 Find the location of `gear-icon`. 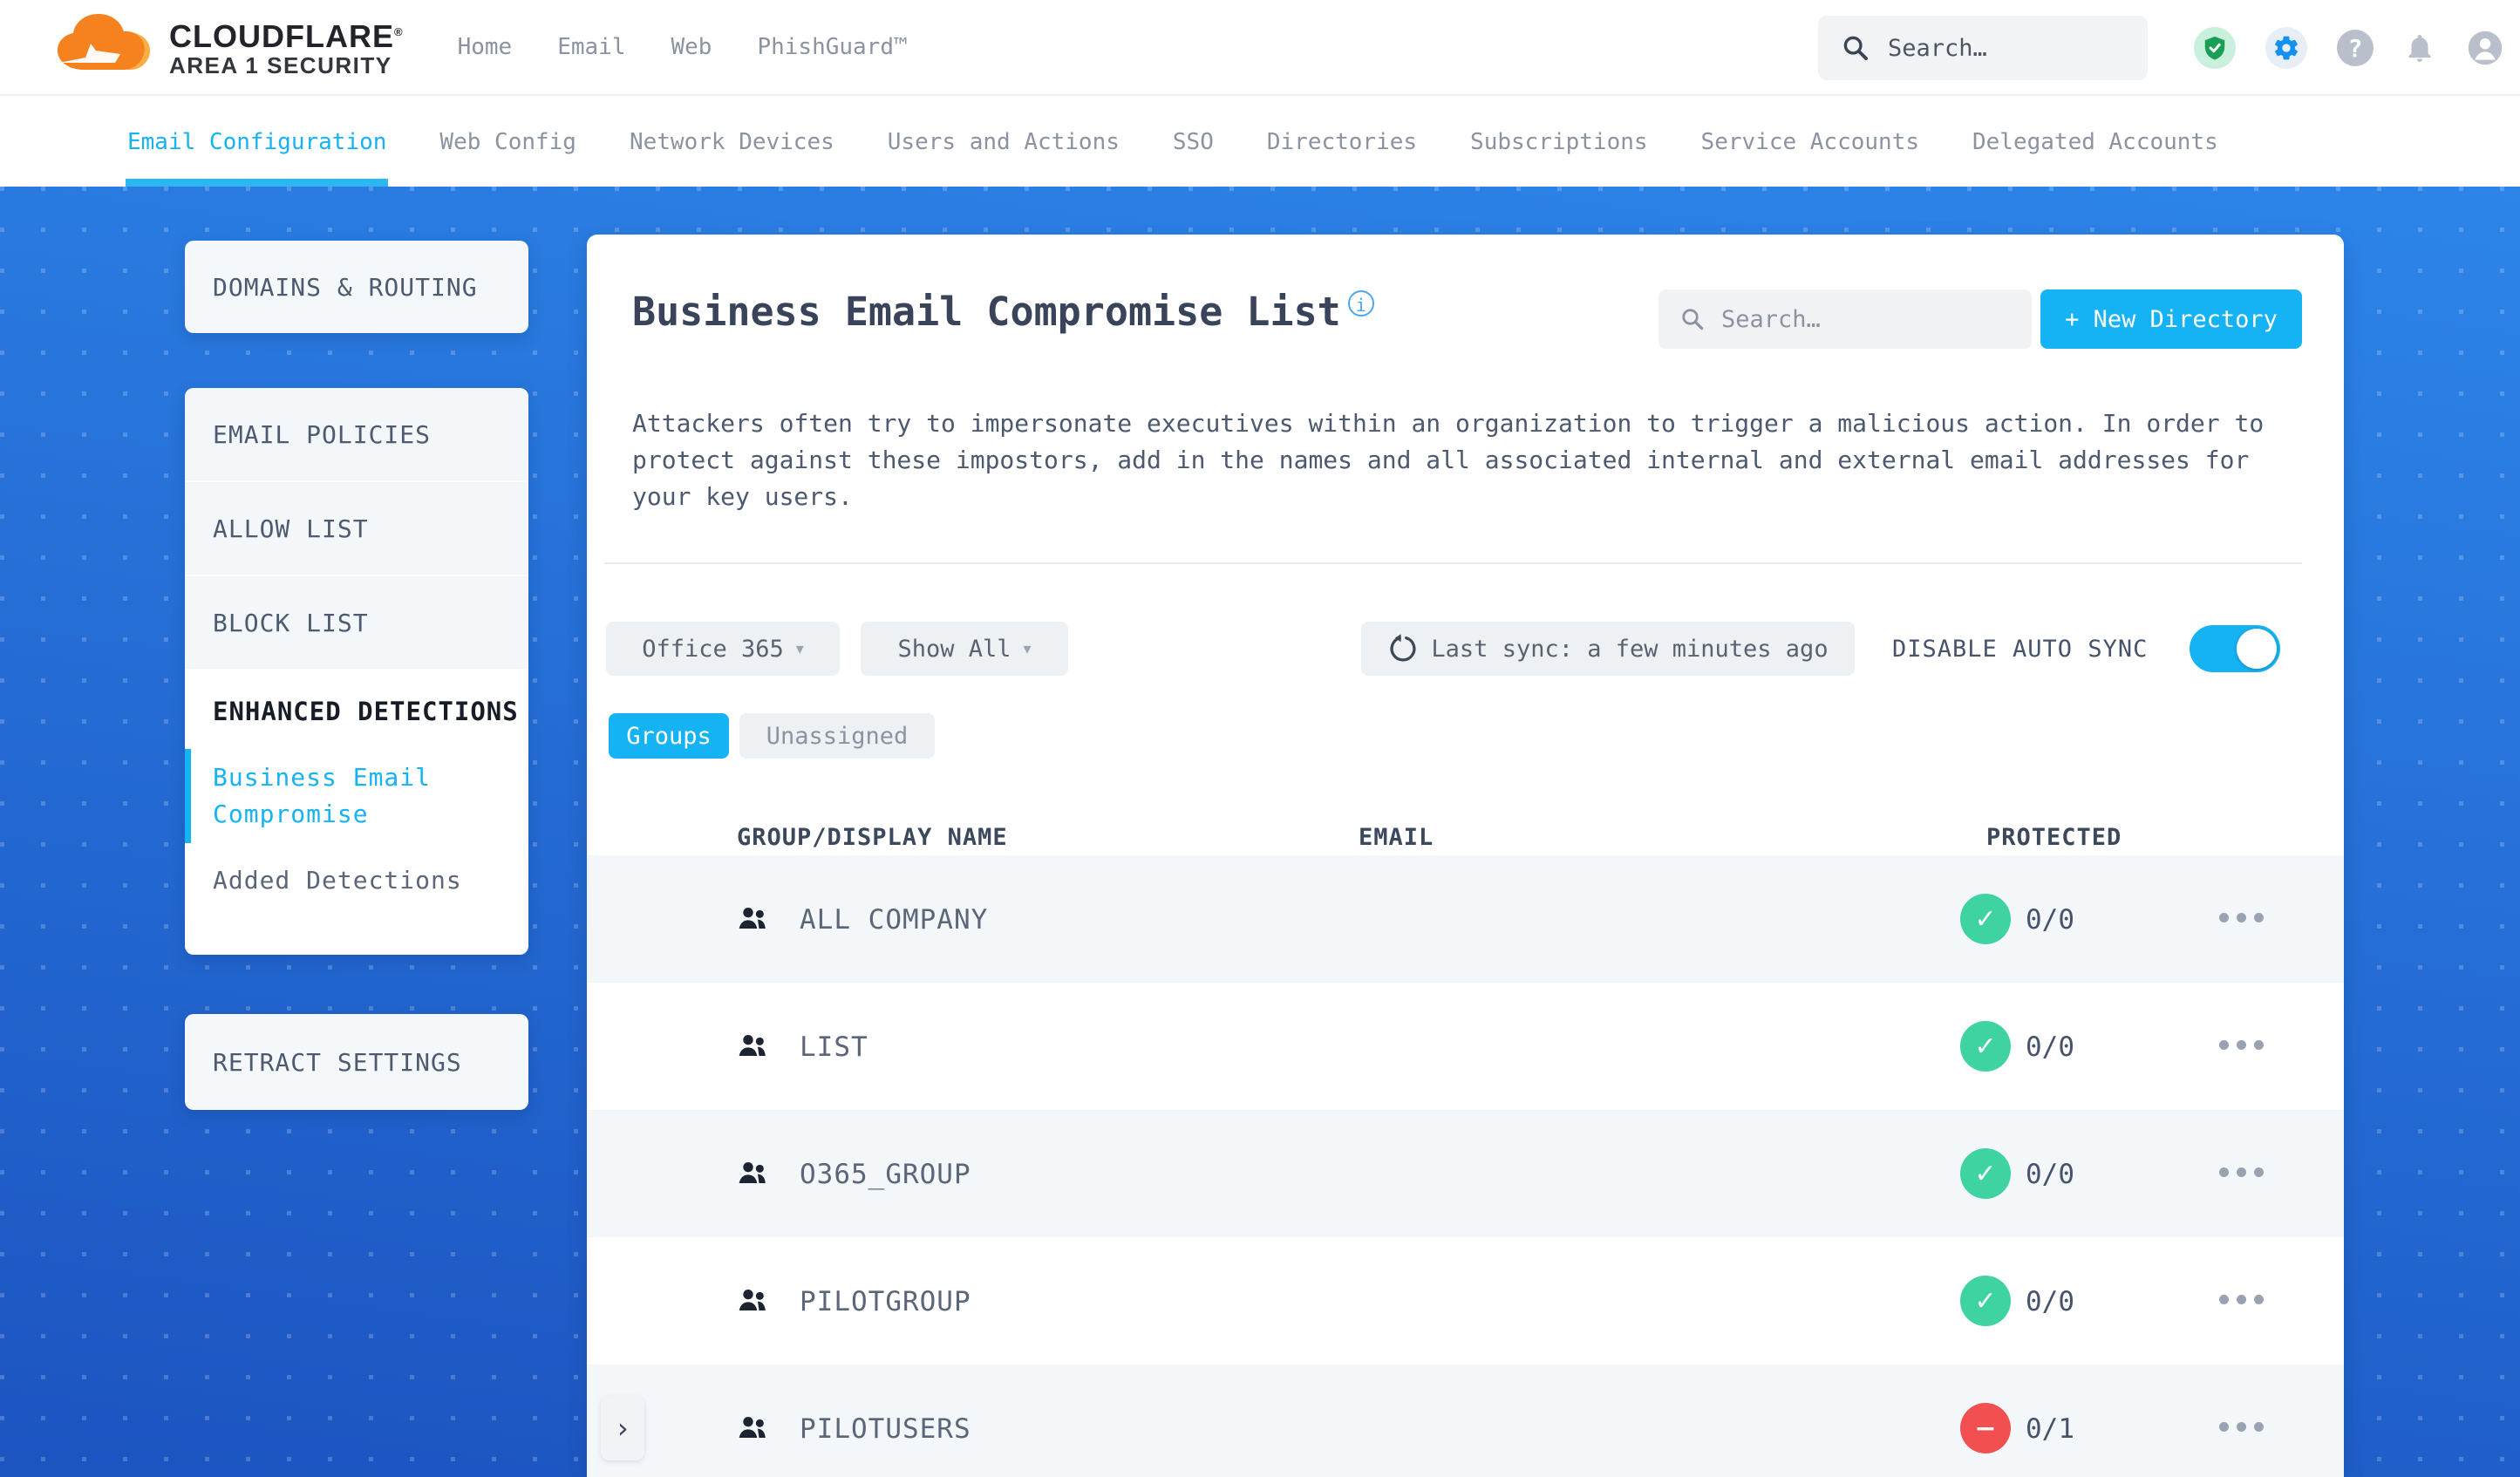

gear-icon is located at coordinates (2286, 48).